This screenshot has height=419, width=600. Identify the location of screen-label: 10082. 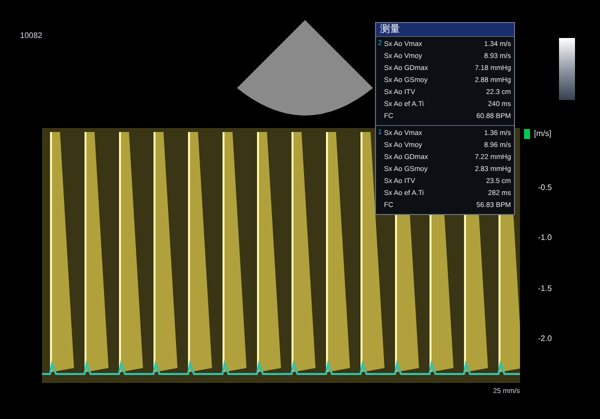
(31, 35).